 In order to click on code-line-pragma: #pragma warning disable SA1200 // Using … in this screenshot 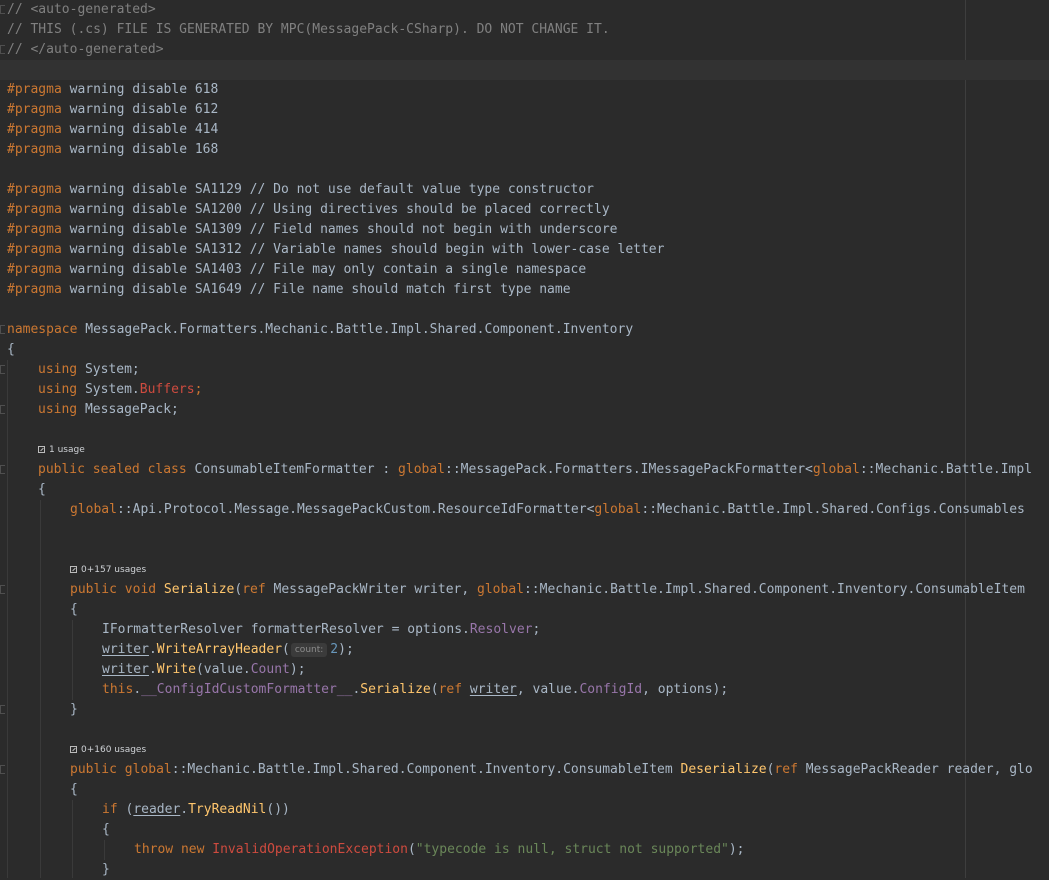, I will do `click(524, 210)`.